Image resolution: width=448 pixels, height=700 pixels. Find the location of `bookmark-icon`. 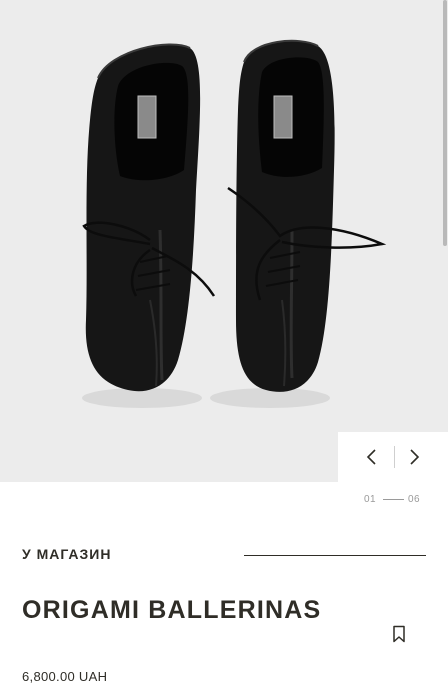

bookmark-icon is located at coordinates (399, 634).